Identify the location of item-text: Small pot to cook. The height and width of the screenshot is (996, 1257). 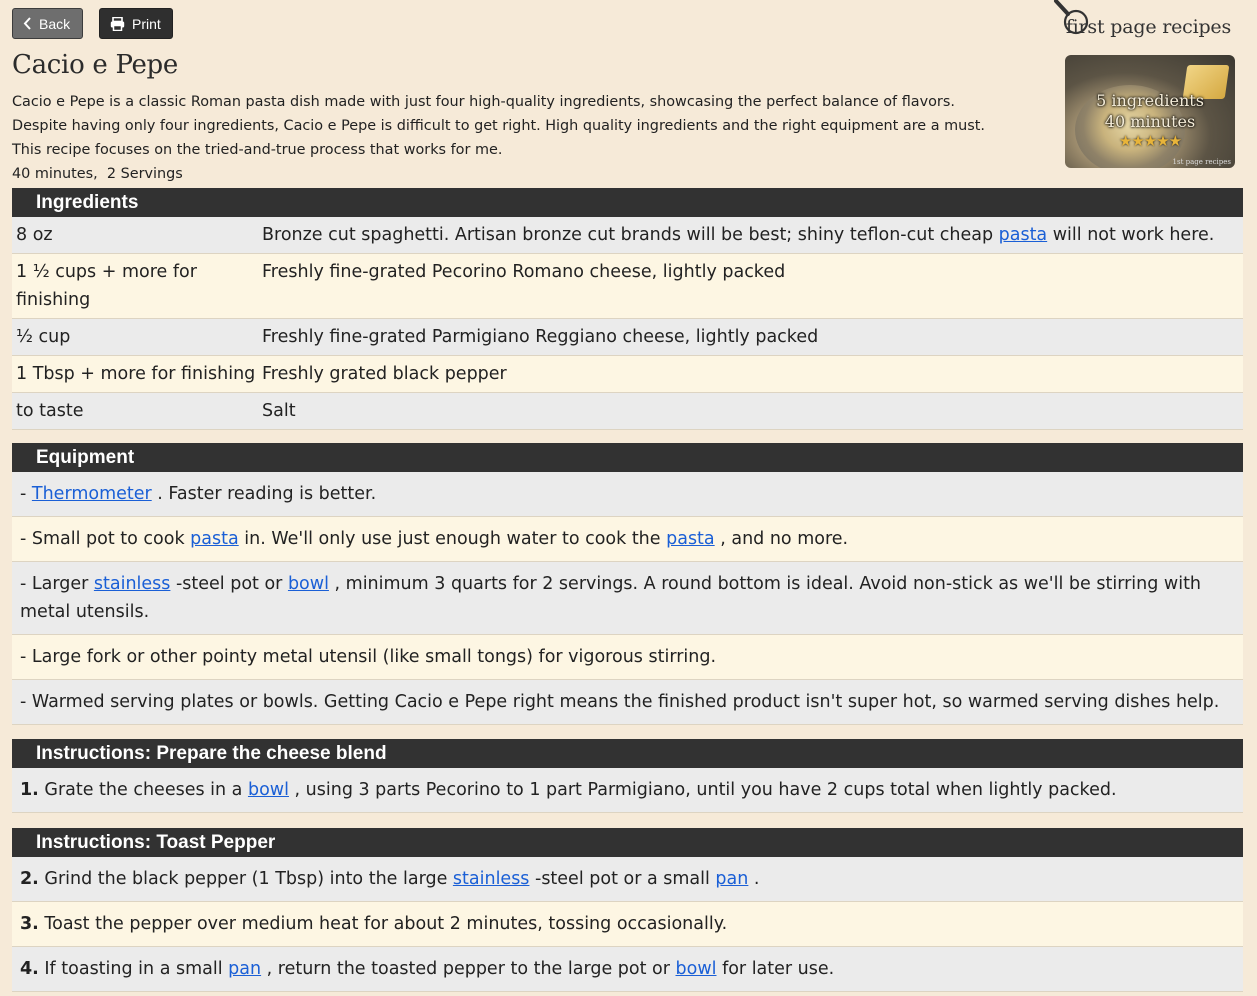
(111, 539).